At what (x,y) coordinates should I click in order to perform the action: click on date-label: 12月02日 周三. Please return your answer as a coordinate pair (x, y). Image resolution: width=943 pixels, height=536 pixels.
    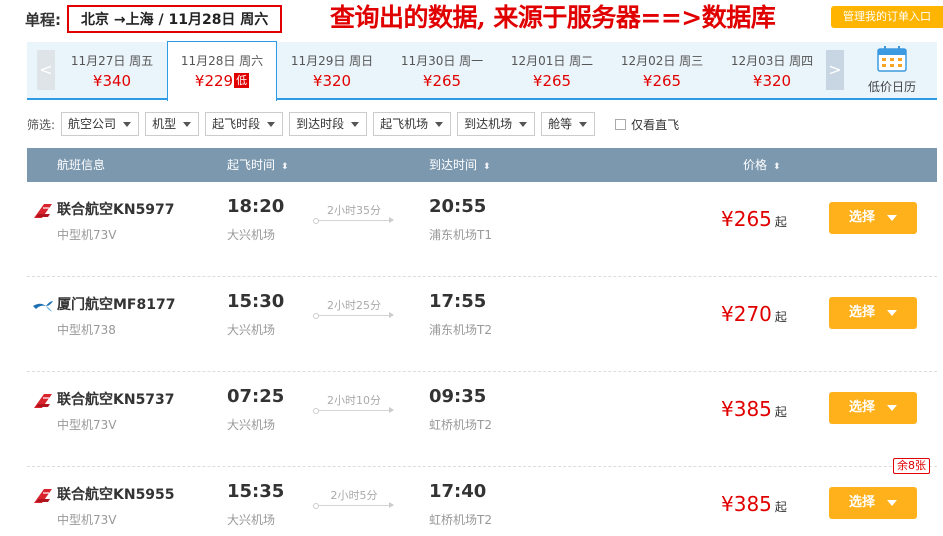
    Looking at the image, I should click on (662, 61).